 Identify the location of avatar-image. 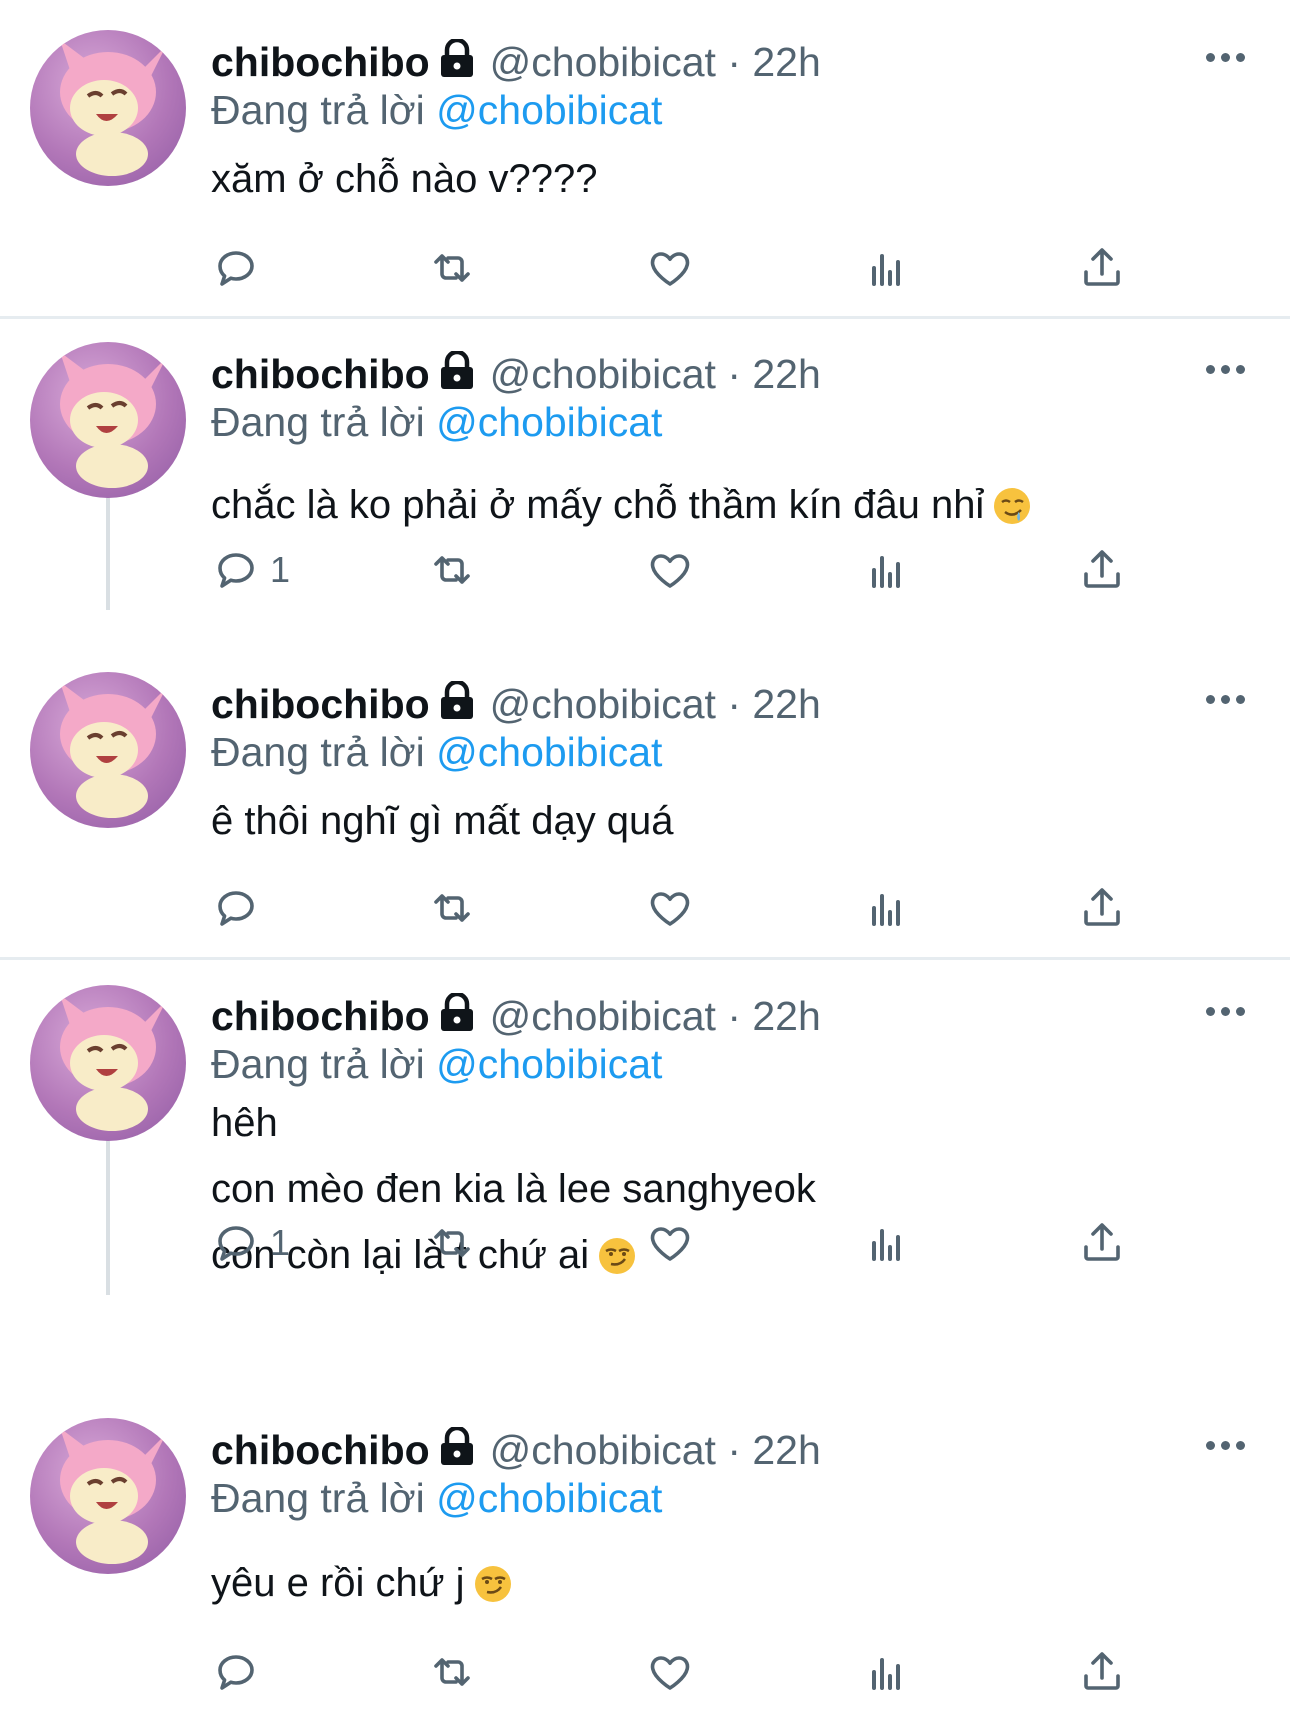
(113, 420).